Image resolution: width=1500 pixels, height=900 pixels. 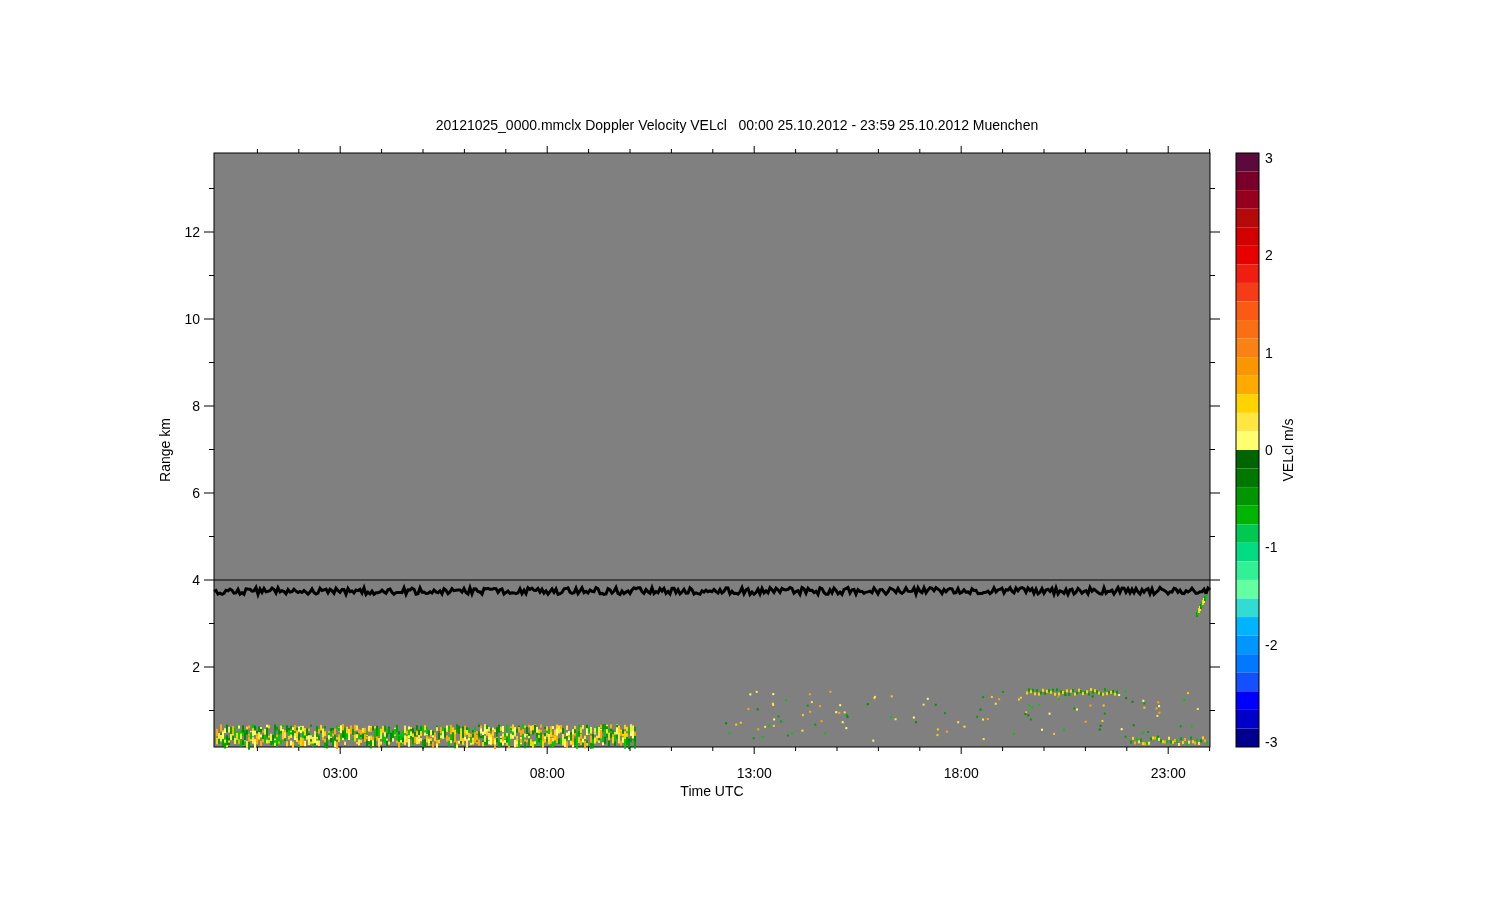 I want to click on colorbar-tick-label: -3, so click(x=1271, y=741).